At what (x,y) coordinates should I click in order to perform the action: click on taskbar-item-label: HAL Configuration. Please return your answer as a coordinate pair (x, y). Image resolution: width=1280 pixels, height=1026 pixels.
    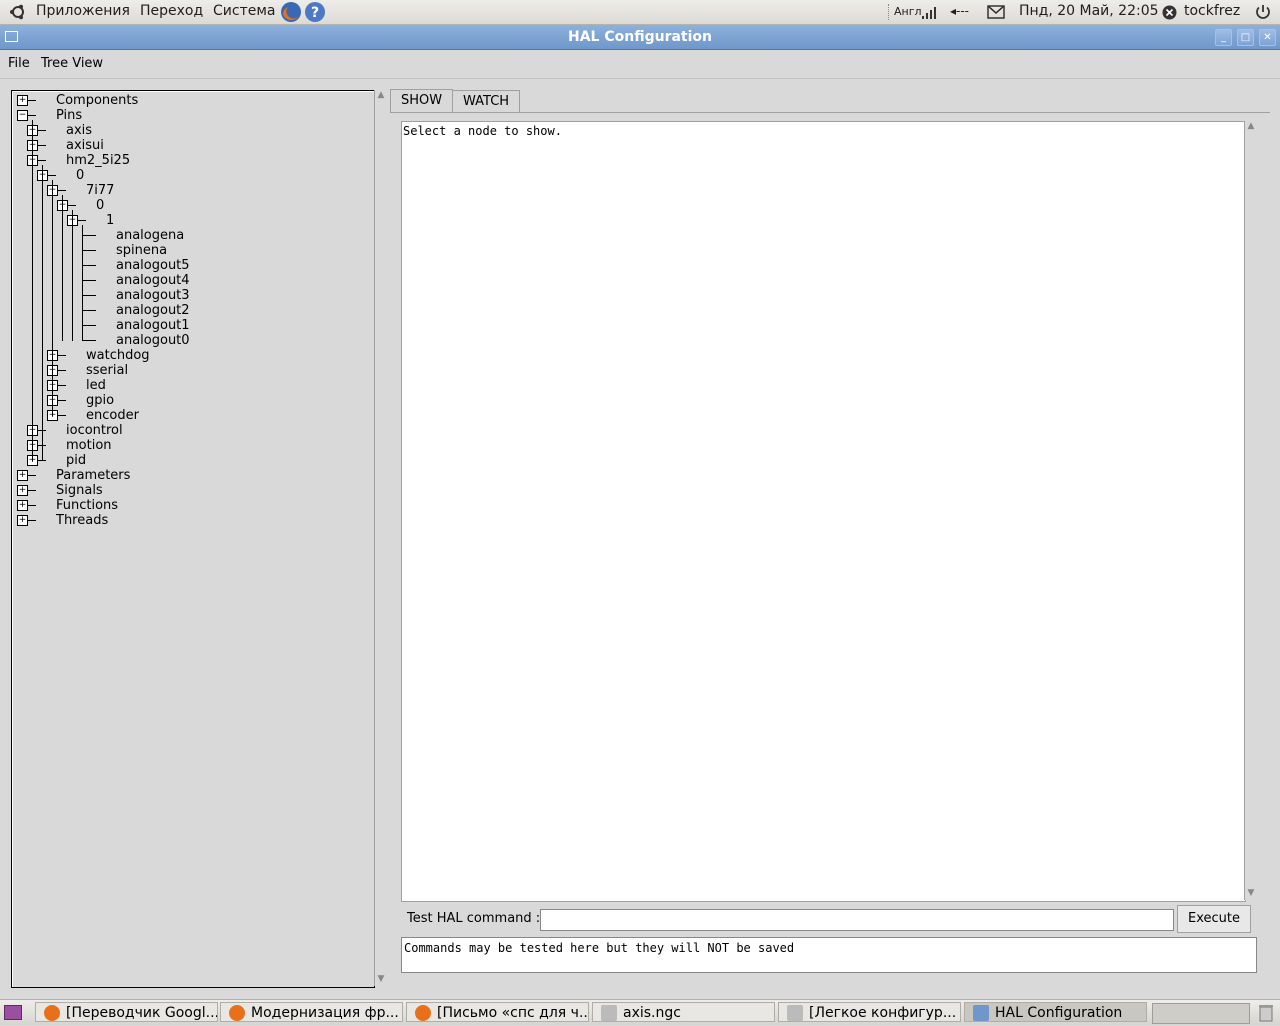
    Looking at the image, I should click on (1059, 1013).